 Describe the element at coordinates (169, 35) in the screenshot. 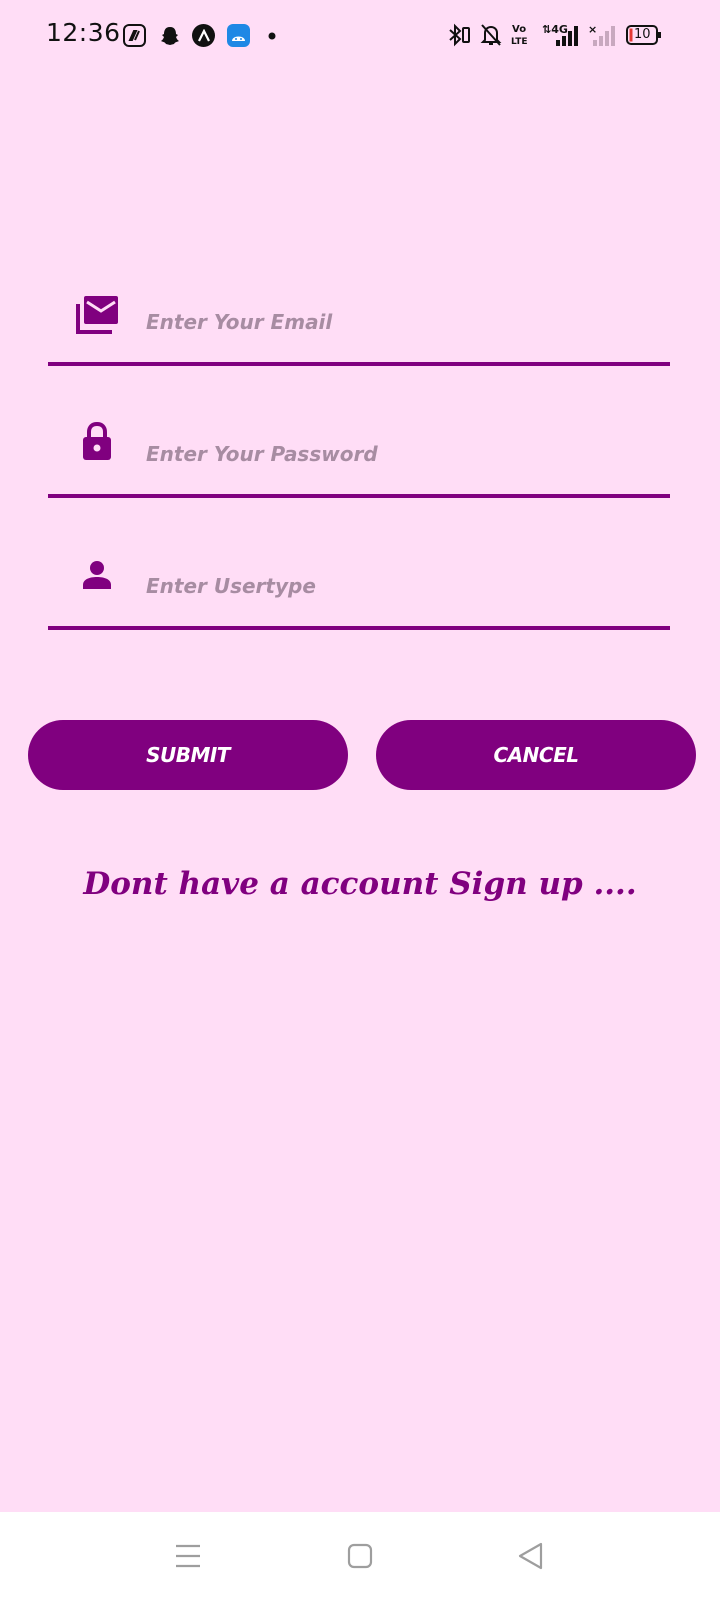

I see `snapchat-icon` at that location.